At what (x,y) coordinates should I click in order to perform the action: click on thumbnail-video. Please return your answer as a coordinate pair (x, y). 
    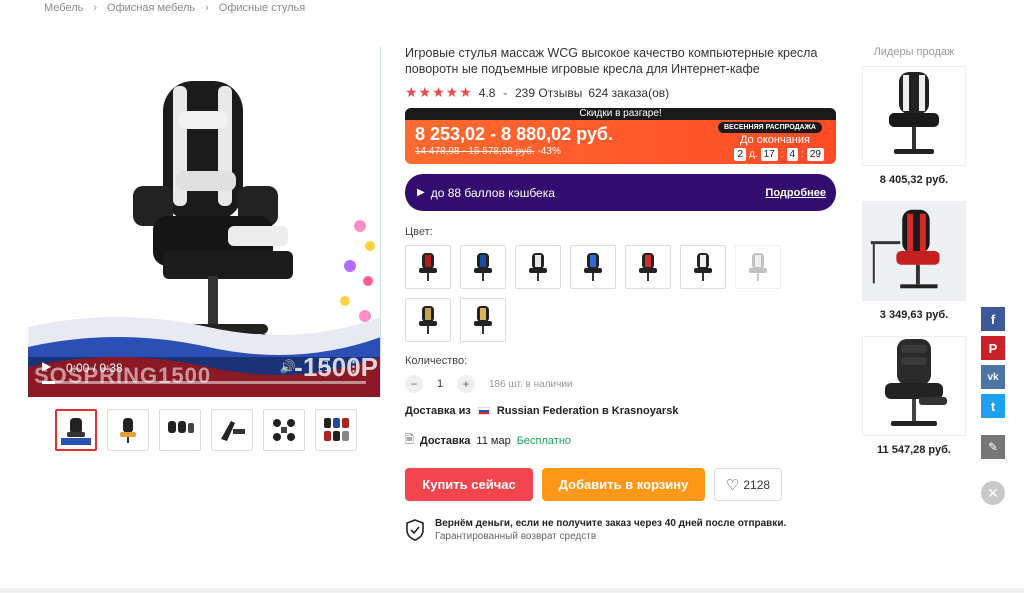
    Looking at the image, I should click on (76, 430).